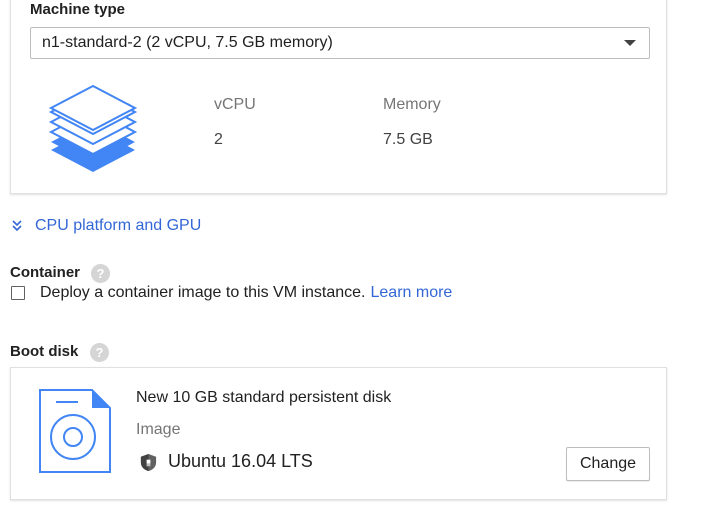 The width and height of the screenshot is (715, 520). What do you see at coordinates (78, 9) in the screenshot?
I see `machine-type-label: Machine type` at bounding box center [78, 9].